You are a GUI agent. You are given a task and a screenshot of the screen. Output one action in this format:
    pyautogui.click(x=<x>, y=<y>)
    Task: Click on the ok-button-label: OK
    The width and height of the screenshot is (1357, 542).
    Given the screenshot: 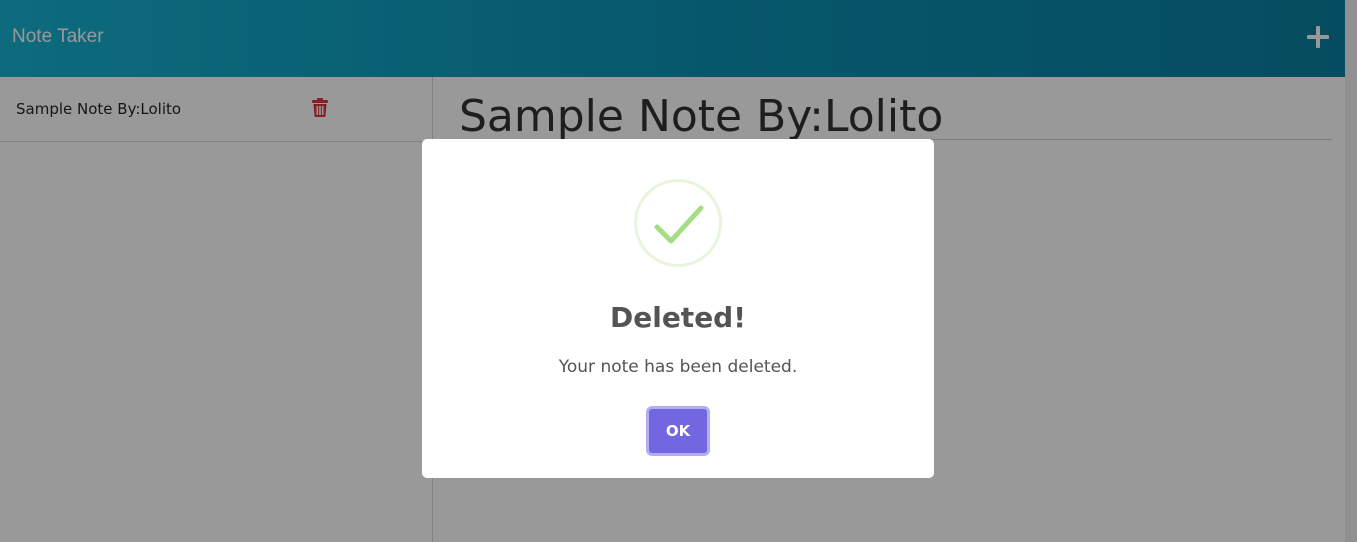 What is the action you would take?
    pyautogui.click(x=678, y=431)
    